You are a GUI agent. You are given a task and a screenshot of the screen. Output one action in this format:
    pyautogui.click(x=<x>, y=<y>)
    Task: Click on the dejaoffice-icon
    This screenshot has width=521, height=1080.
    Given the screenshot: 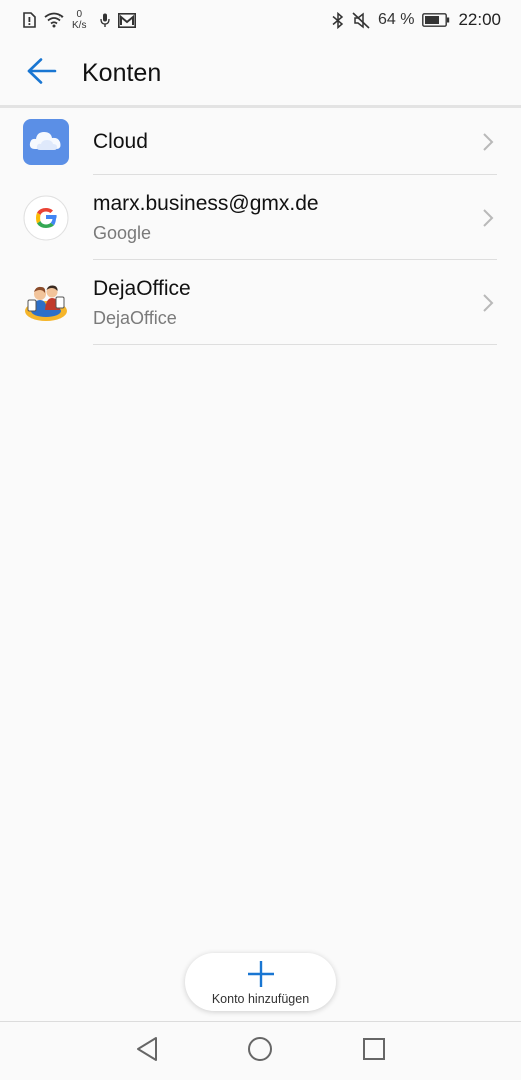 What is the action you would take?
    pyautogui.click(x=46, y=303)
    